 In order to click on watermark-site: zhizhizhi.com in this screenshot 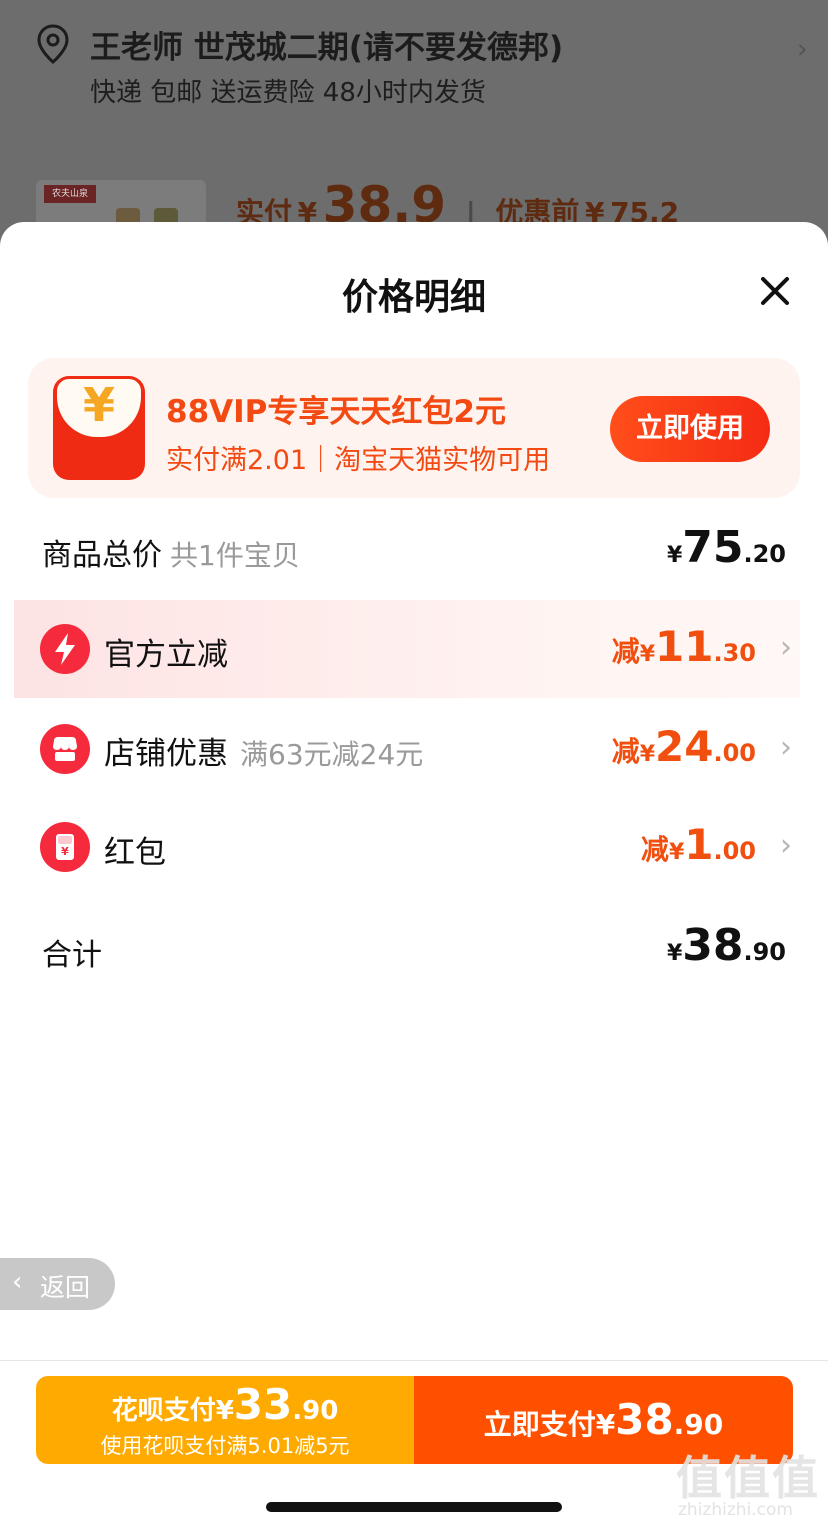, I will do `click(735, 1510)`.